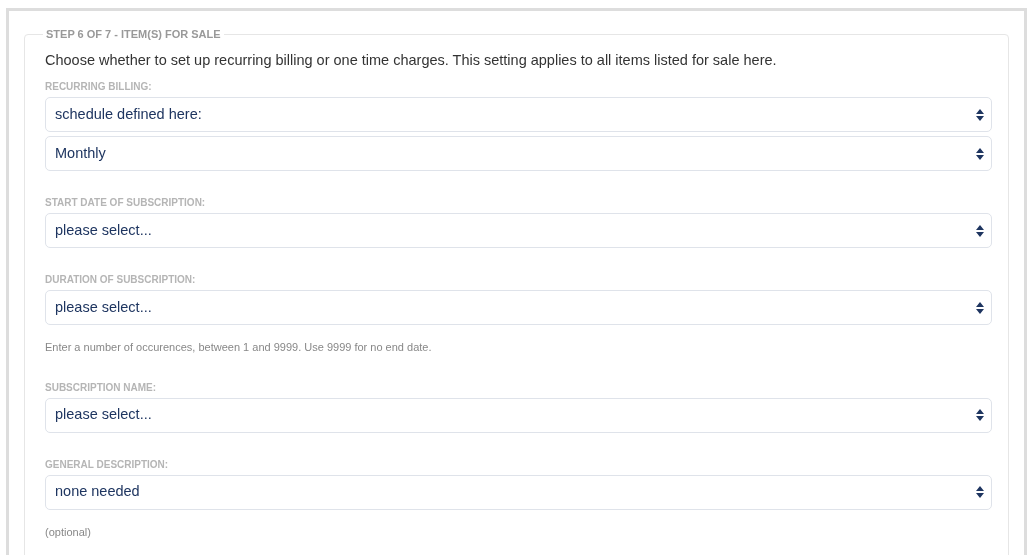  What do you see at coordinates (411, 60) in the screenshot?
I see `intro-text: Choose whether to set up recurring billing or one time charges. This setting applies to all items listed for sale here.` at bounding box center [411, 60].